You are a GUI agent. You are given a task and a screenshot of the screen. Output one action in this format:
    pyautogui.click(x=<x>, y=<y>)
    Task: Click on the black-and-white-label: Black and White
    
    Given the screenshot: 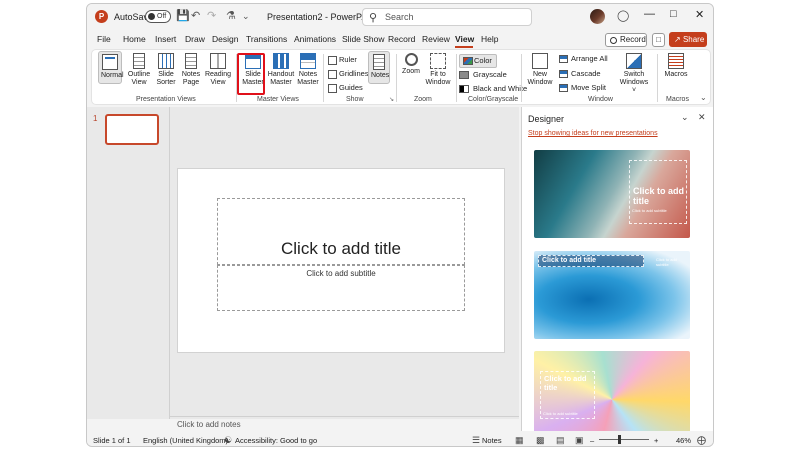 What is the action you would take?
    pyautogui.click(x=500, y=88)
    